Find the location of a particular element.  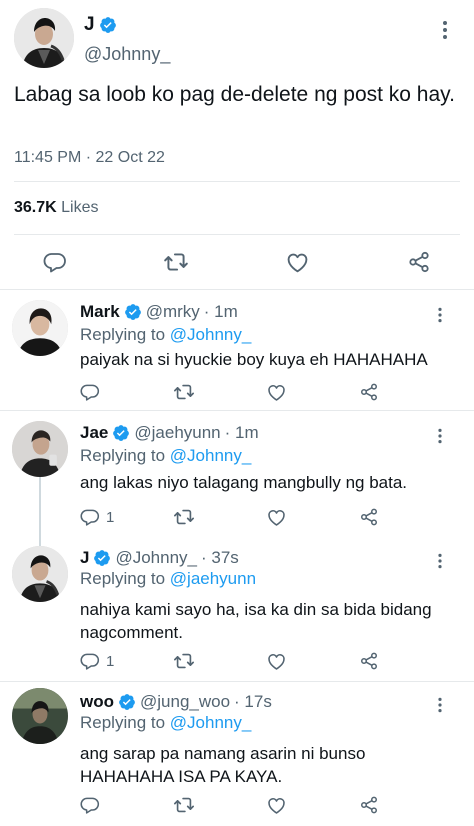

replying-to: Replying to @jaehyunn is located at coordinates (168, 579).